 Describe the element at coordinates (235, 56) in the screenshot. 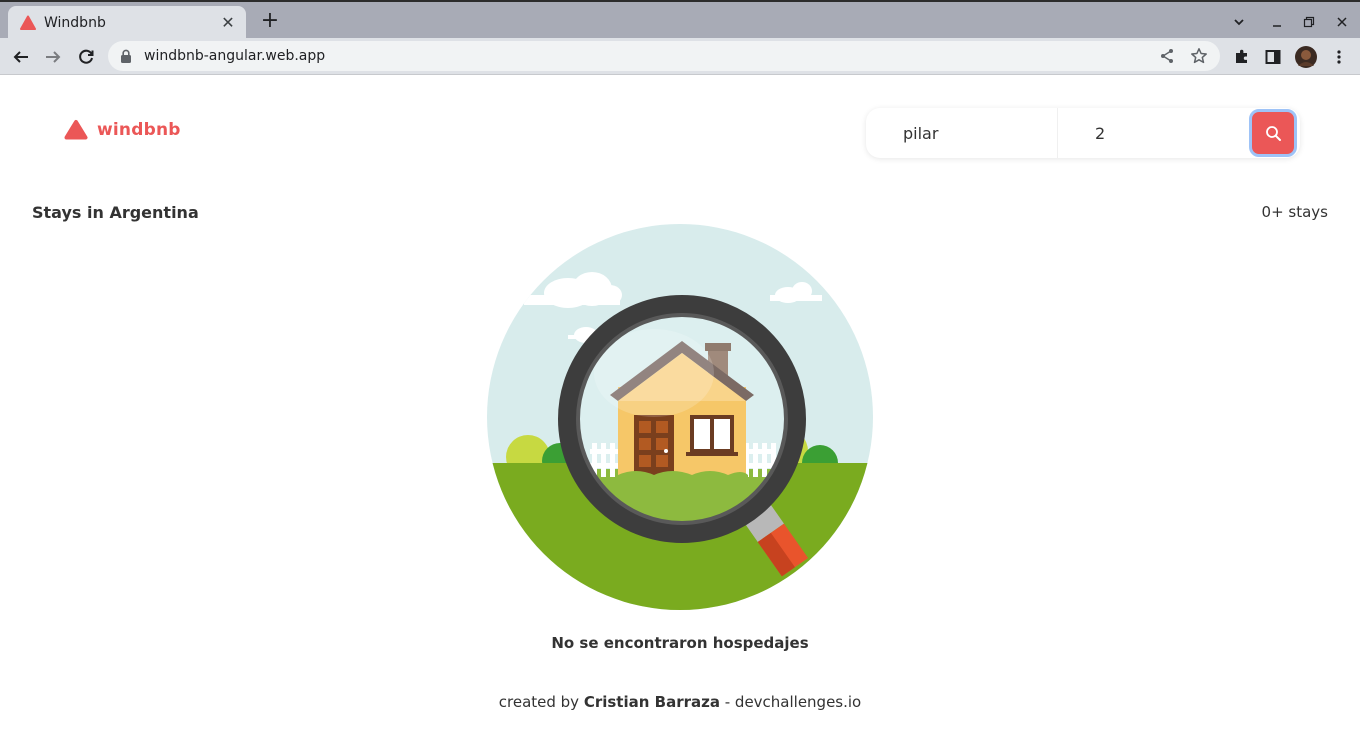

I see `url-text: windbnb-angular.web.app` at that location.